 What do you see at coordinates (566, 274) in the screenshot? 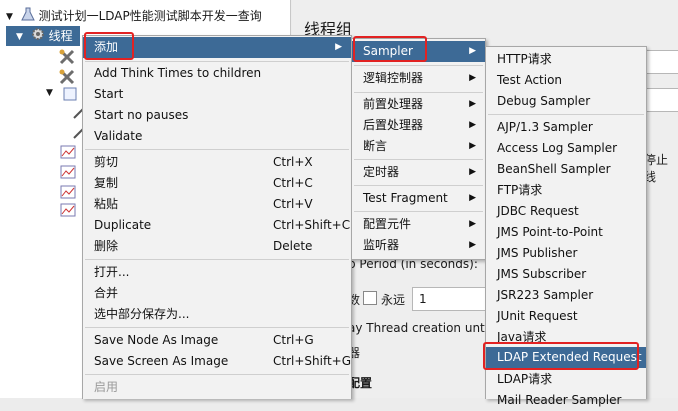
I see `sampler-item-jms-subscriber: JMS Subscriber` at bounding box center [566, 274].